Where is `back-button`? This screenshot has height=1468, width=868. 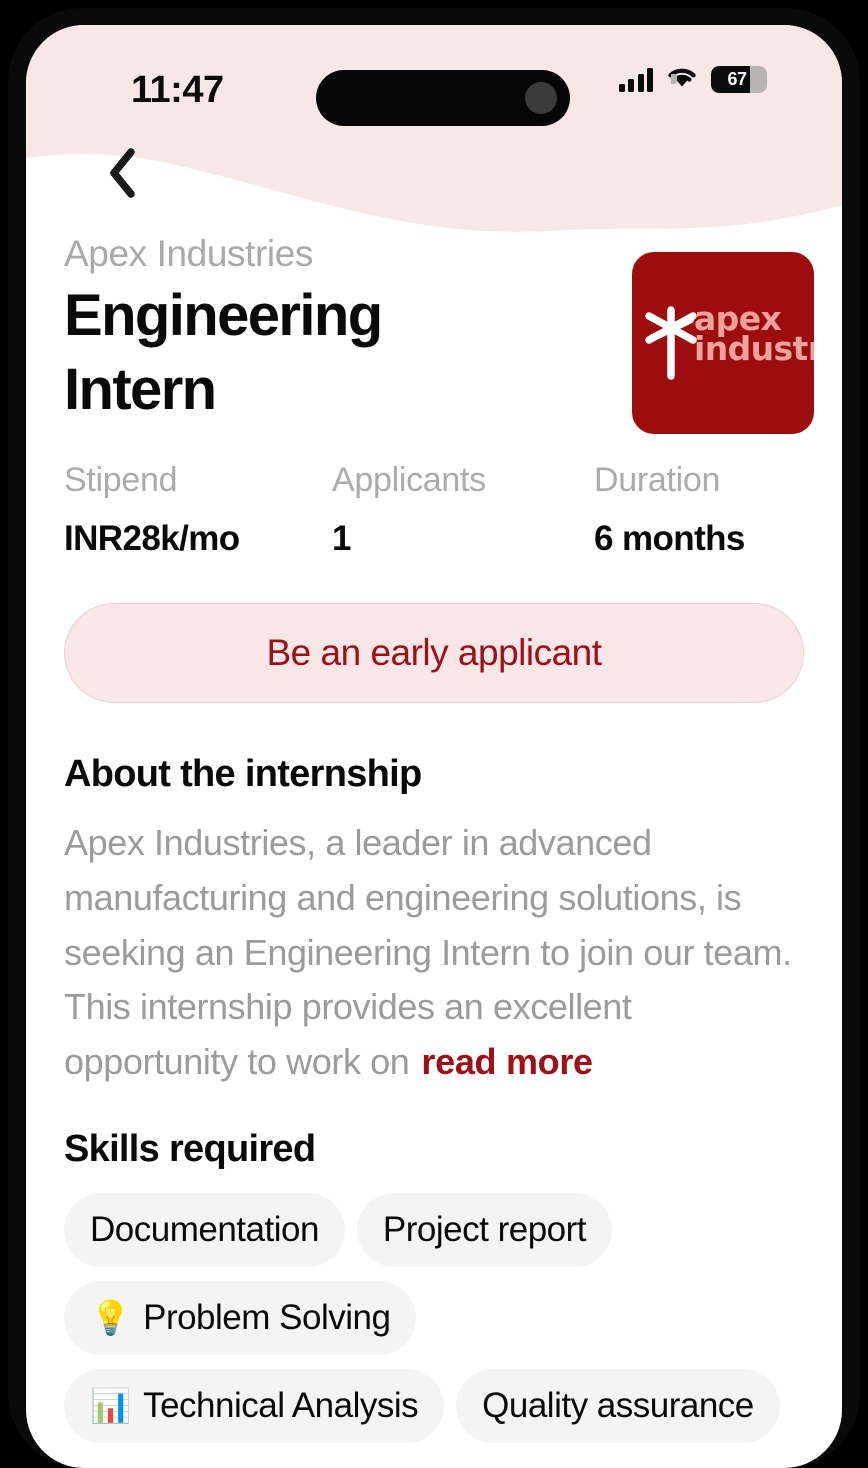 back-button is located at coordinates (122, 173).